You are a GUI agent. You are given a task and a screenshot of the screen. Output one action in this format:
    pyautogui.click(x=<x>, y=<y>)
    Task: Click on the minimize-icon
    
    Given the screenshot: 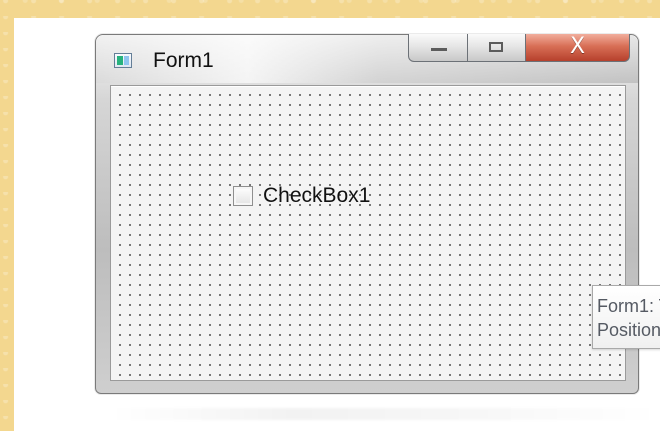 What is the action you would take?
    pyautogui.click(x=439, y=49)
    